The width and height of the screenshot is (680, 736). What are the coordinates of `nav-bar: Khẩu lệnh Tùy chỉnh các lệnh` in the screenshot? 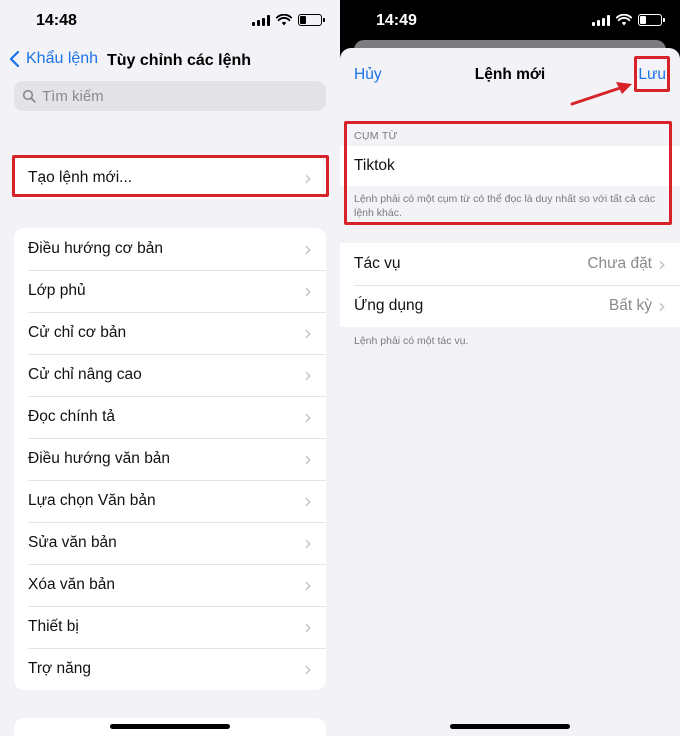 It's located at (170, 61).